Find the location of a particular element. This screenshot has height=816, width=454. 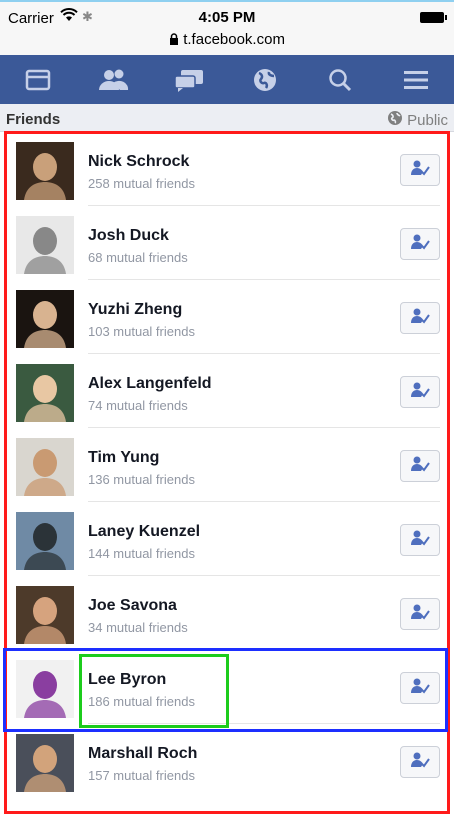

friends-section-header: Friends Public is located at coordinates (227, 118).